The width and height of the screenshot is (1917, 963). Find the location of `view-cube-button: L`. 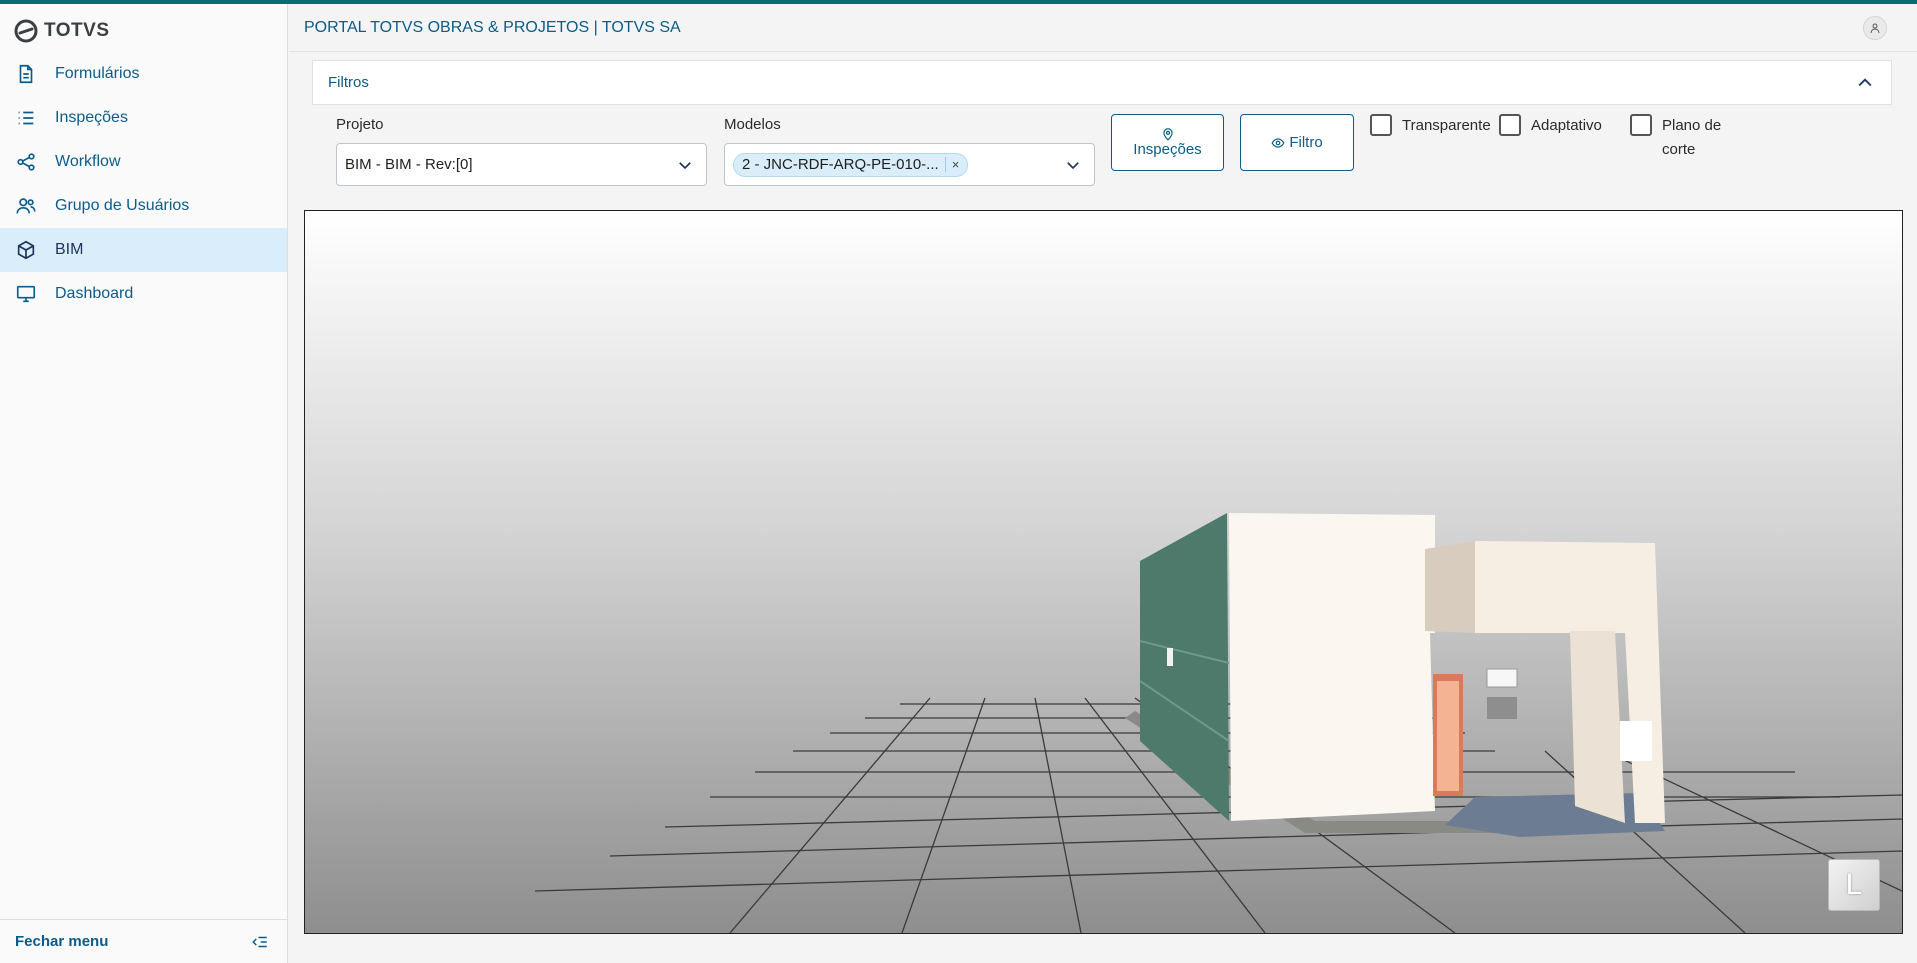

view-cube-button: L is located at coordinates (1854, 885).